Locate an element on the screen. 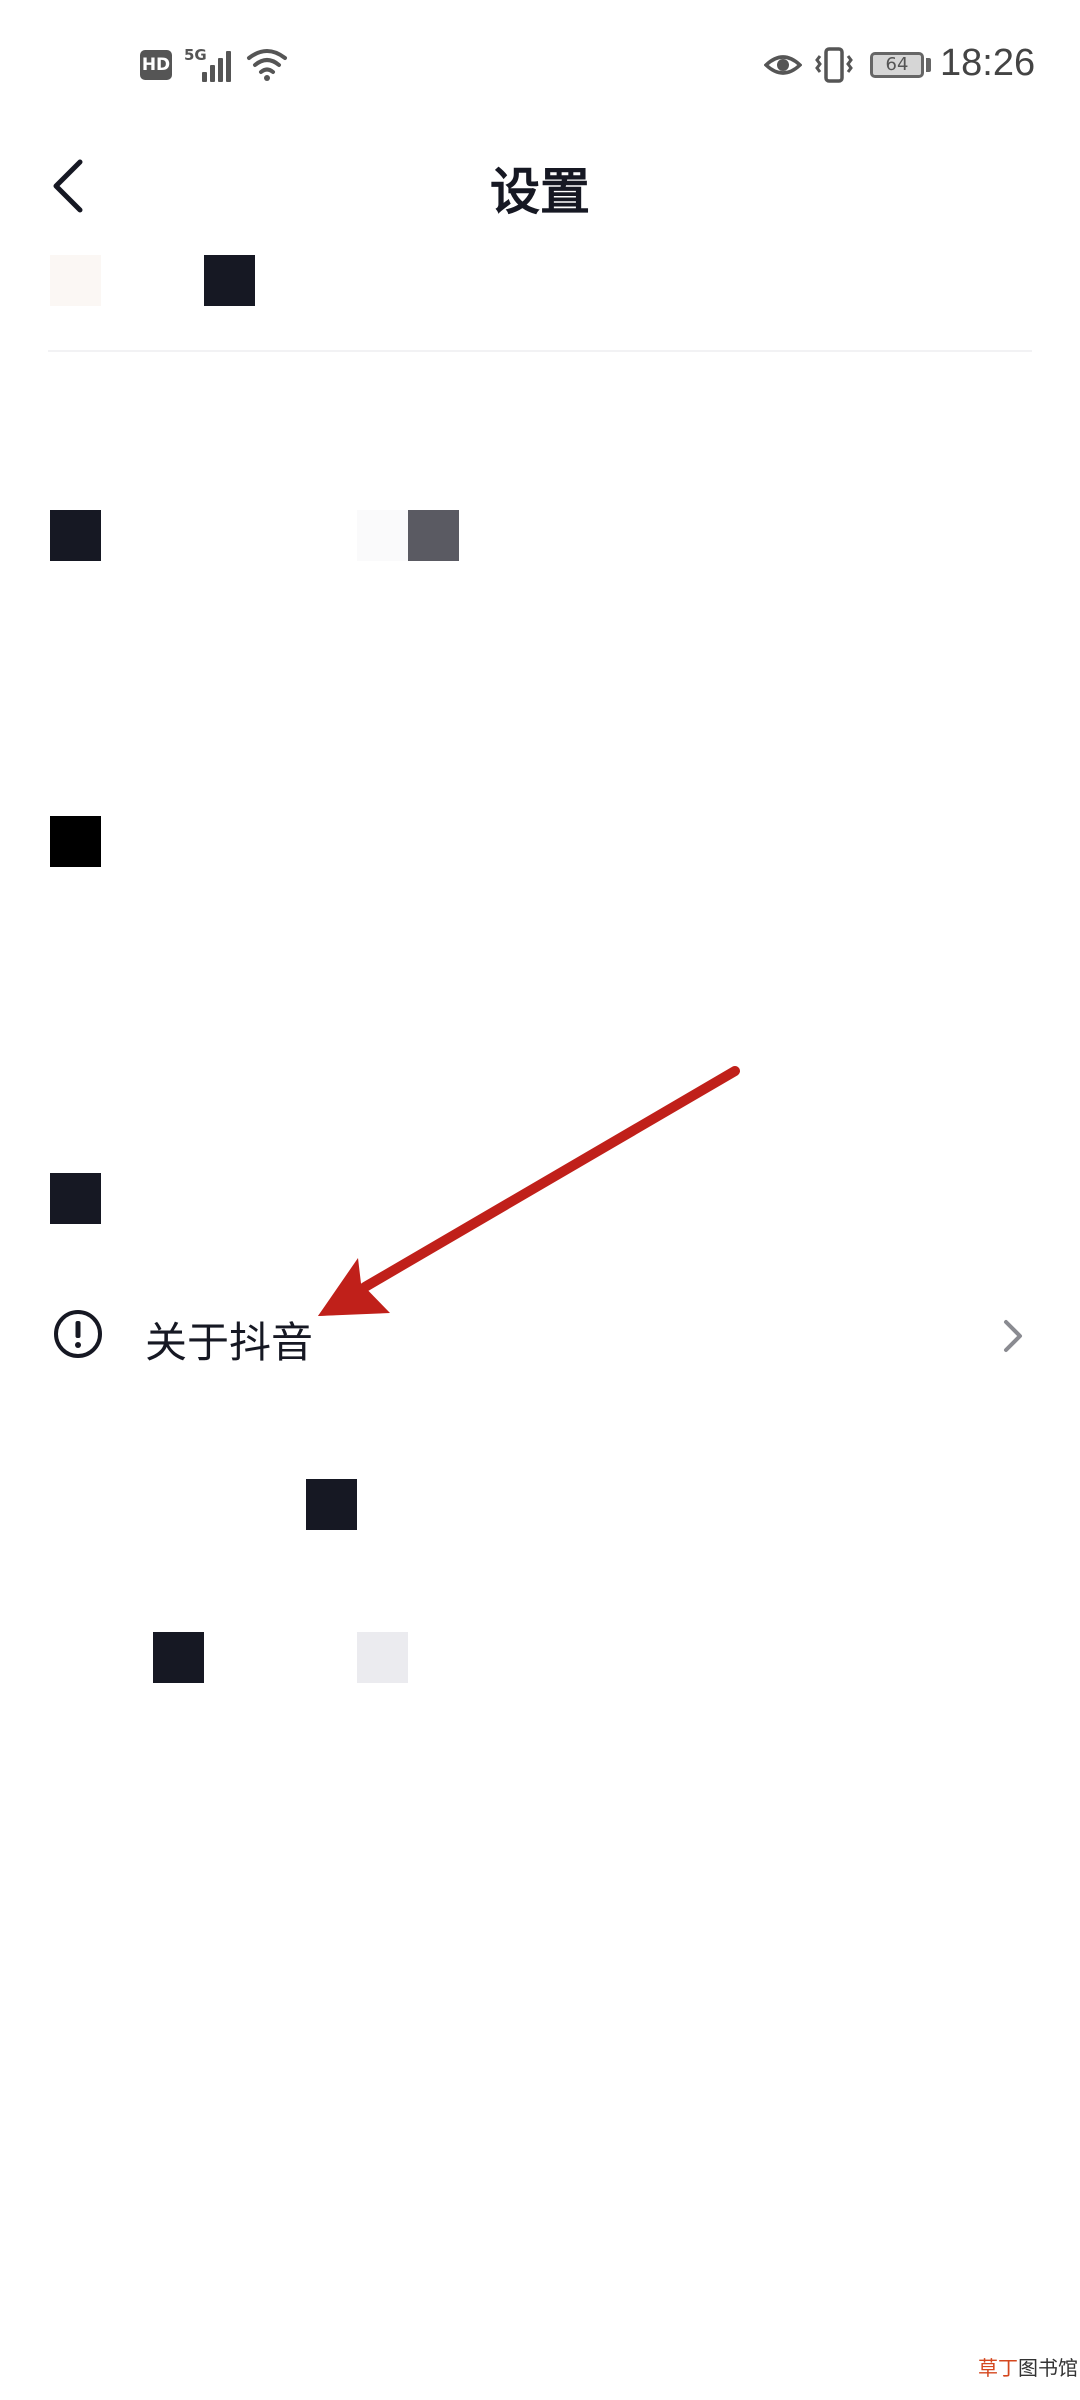 This screenshot has height=2400, width=1080. watermark-brand: 草丁 is located at coordinates (998, 2368).